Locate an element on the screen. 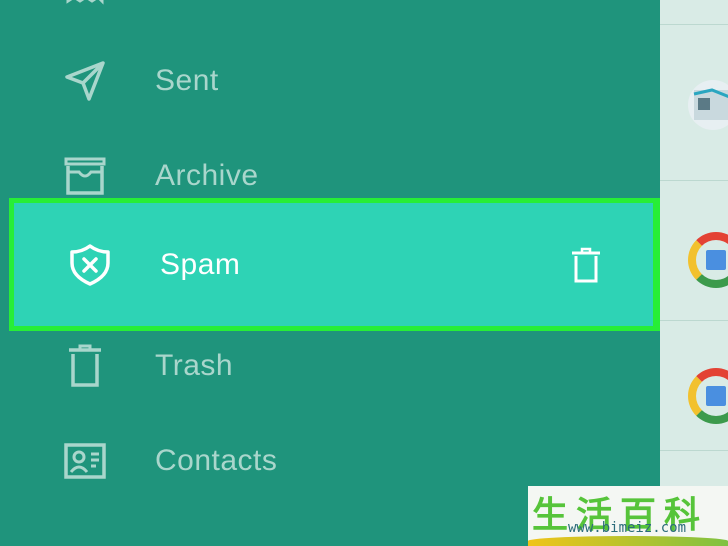  partial-menu-icon is located at coordinates (85, 3).